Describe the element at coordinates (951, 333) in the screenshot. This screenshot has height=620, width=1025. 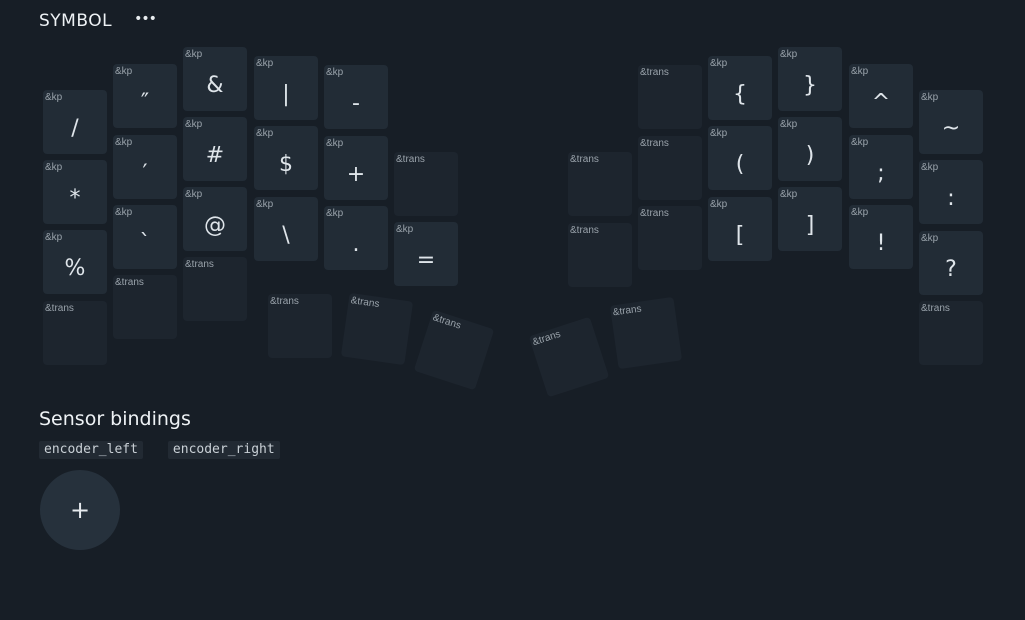
I see `key-37: &trans` at that location.